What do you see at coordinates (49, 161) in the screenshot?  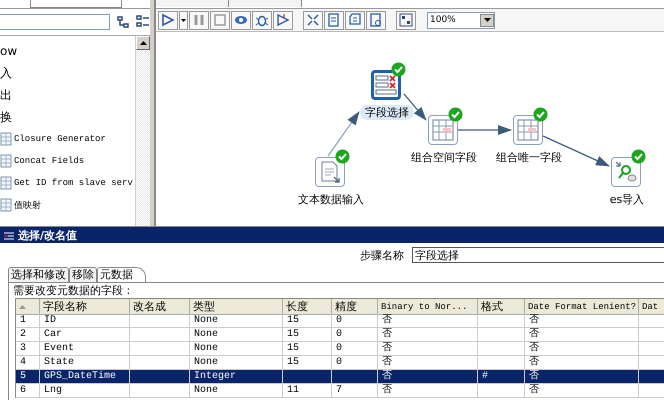 I see `palette-item: Concat Fields` at bounding box center [49, 161].